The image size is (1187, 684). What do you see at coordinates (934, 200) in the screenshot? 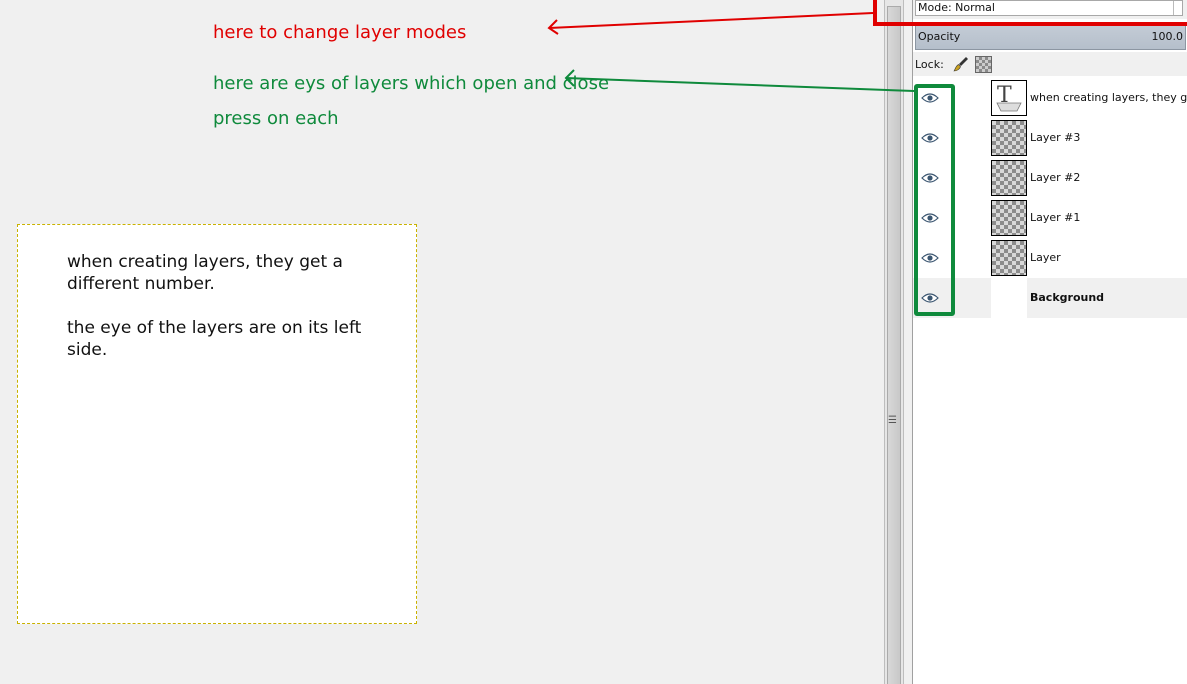
I see `eyes-highlight-box` at bounding box center [934, 200].